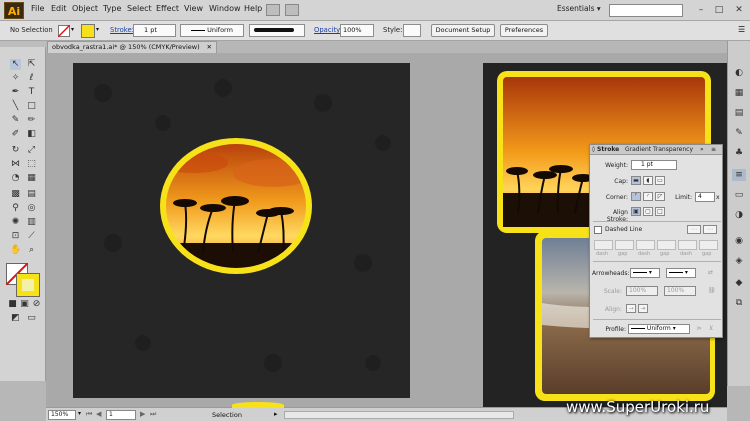 The height and width of the screenshot is (421, 750). I want to click on slice-tool-icon: ⟋, so click(31, 236).